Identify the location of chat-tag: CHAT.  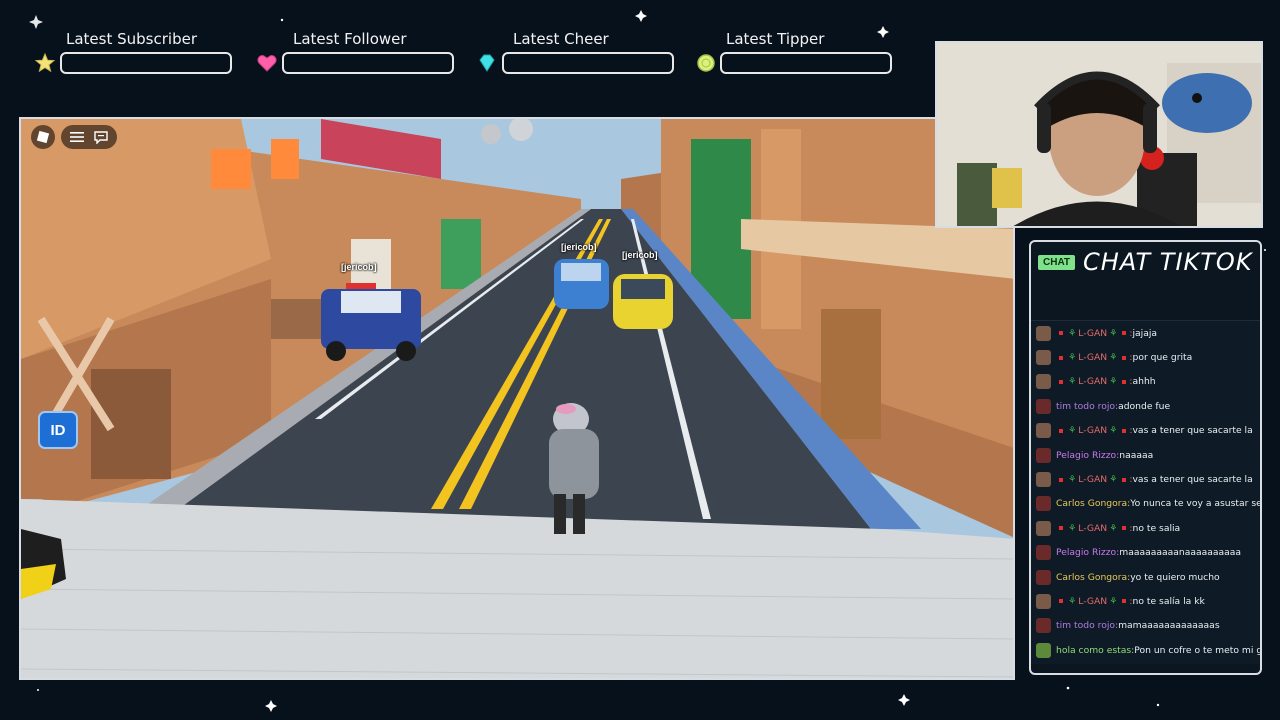
(1057, 262).